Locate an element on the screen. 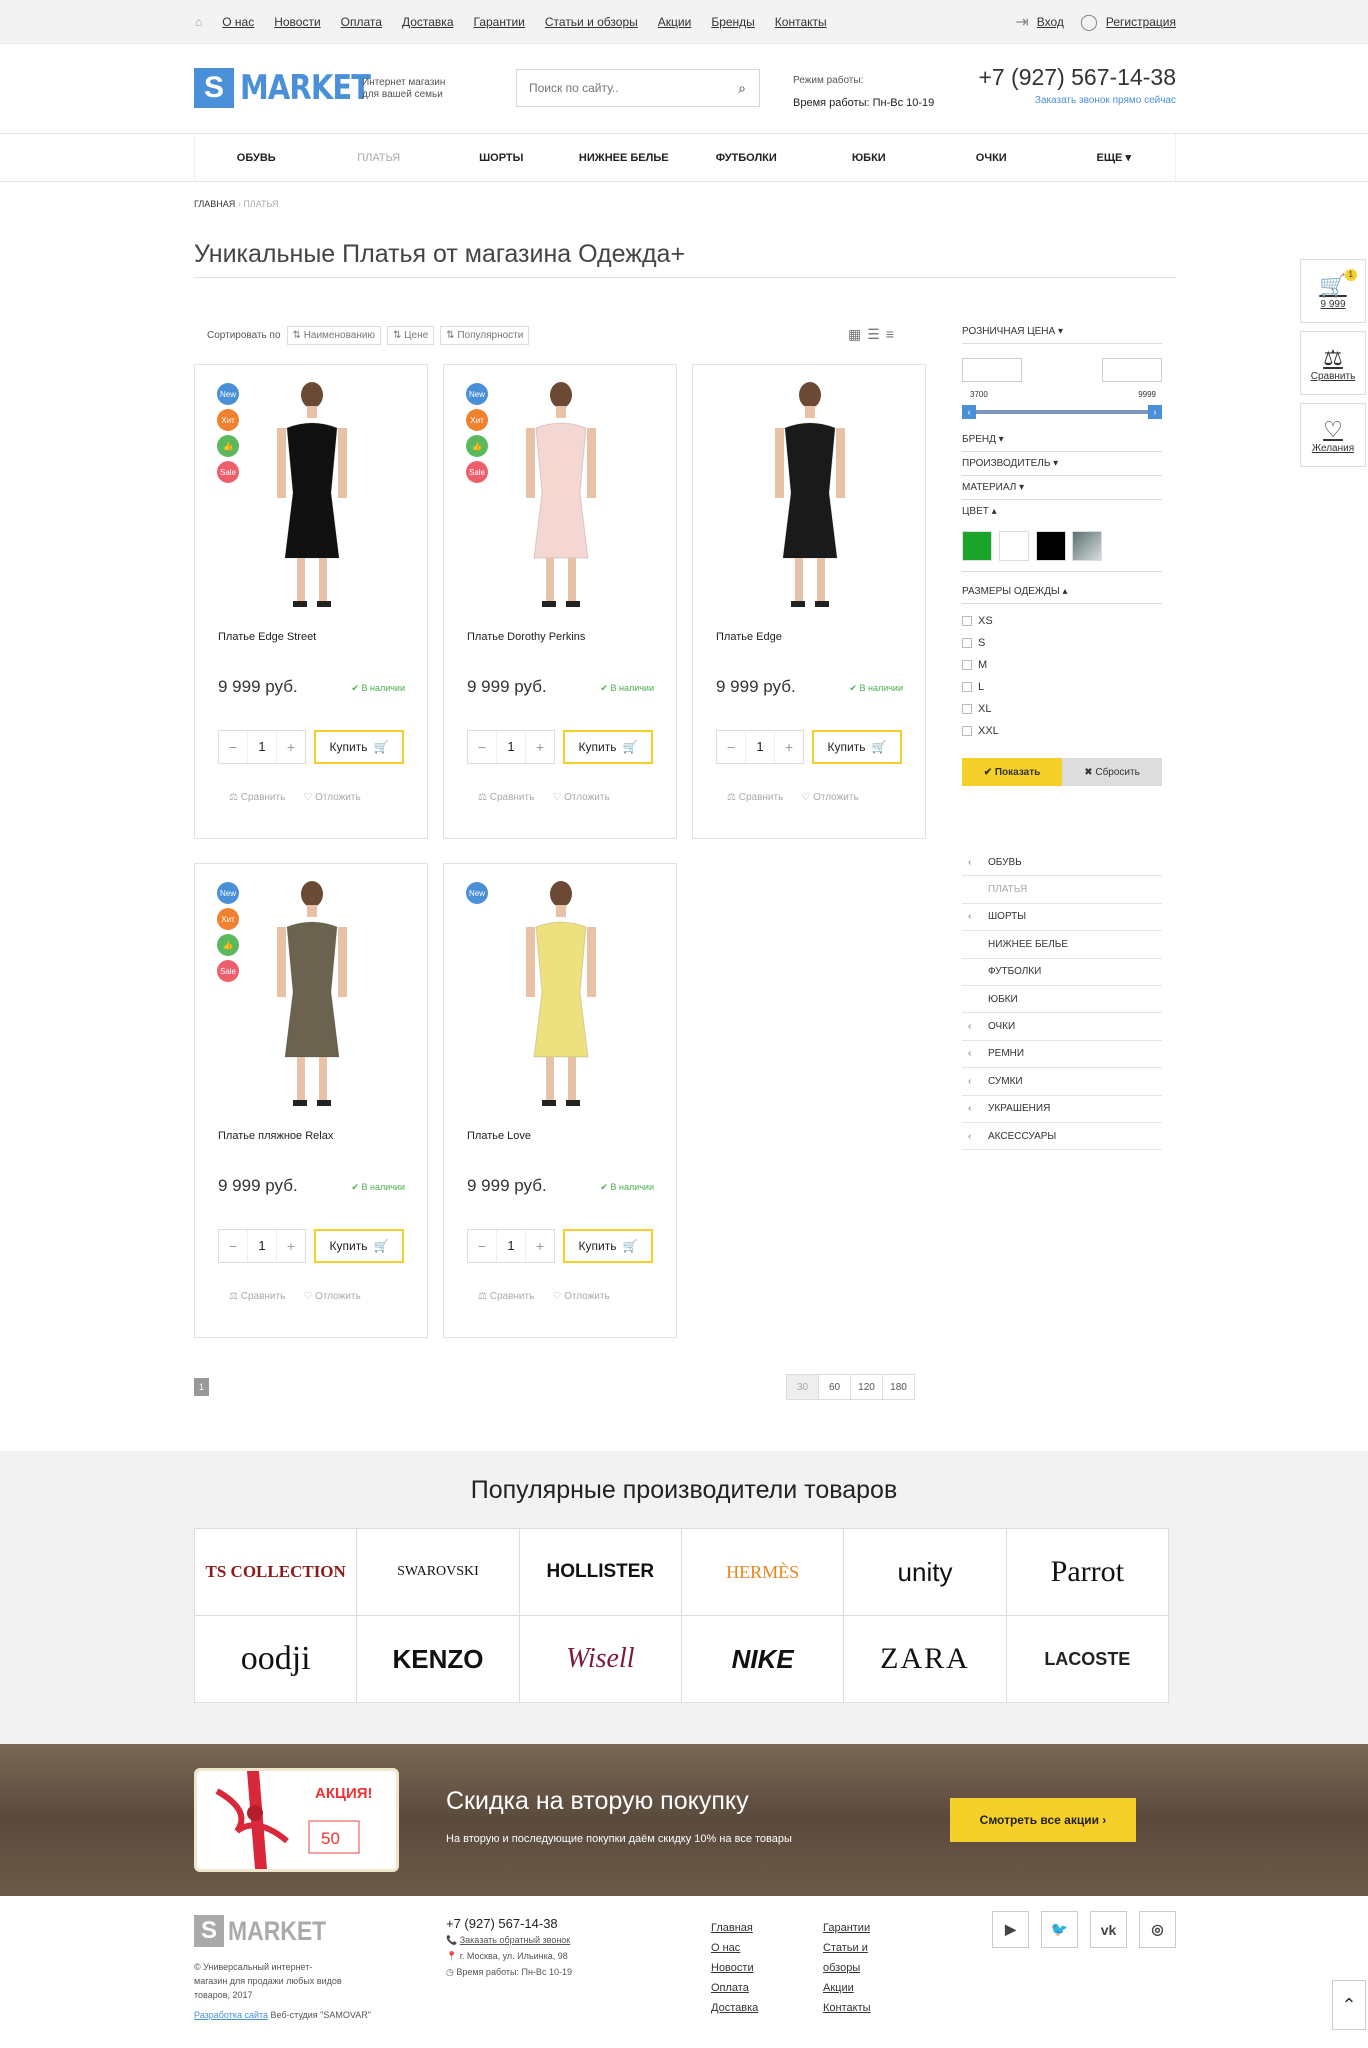 The height and width of the screenshot is (2048, 1368). topnav-delivery: Доставка is located at coordinates (428, 22).